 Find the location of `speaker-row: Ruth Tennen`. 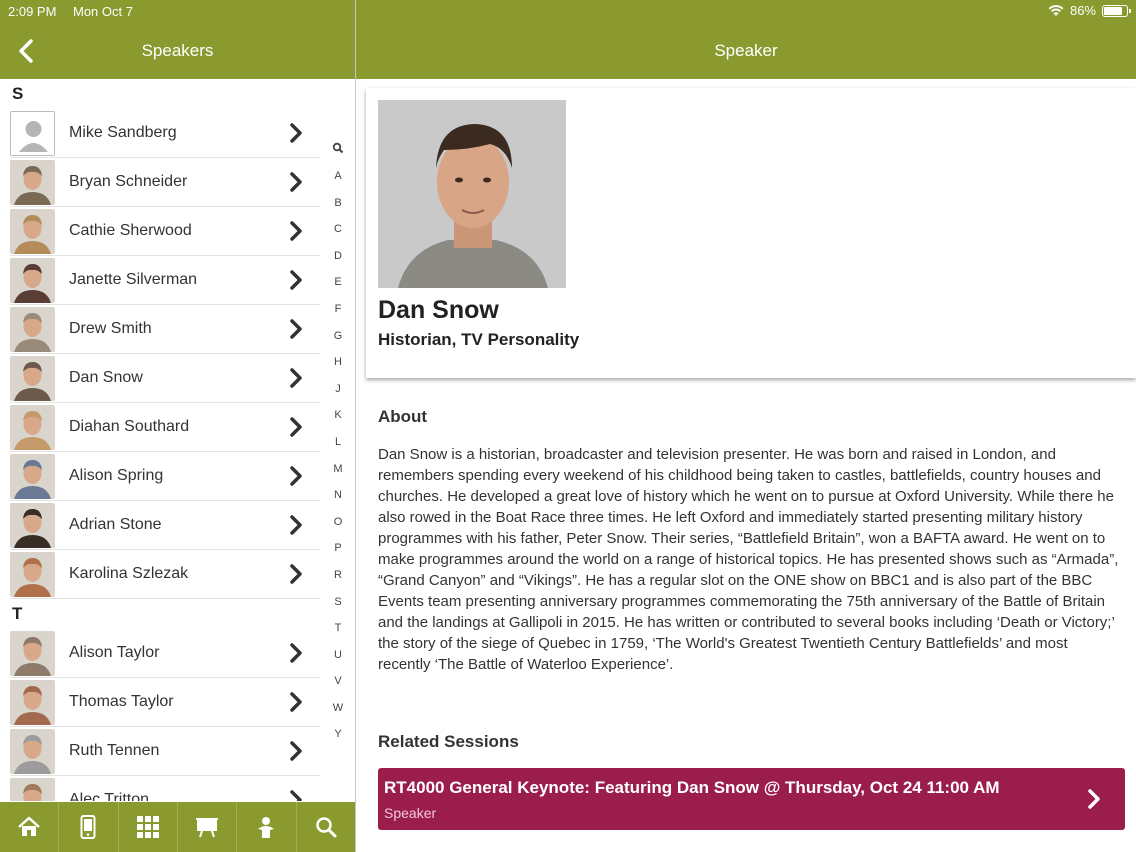

speaker-row: Ruth Tennen is located at coordinates (165, 751).